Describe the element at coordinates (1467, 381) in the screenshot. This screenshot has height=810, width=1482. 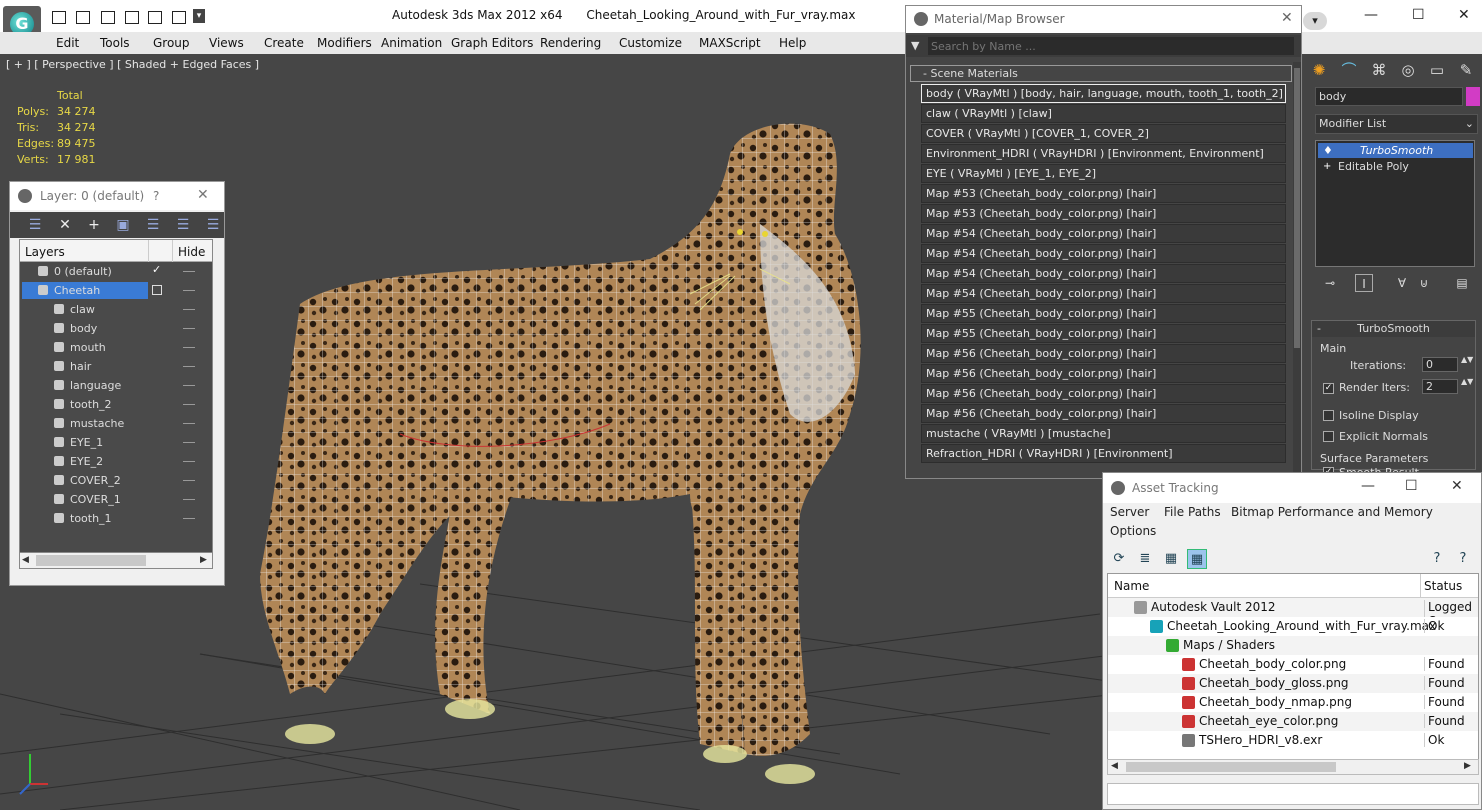
I see `spinner-arrows-icon: ▲▼` at that location.